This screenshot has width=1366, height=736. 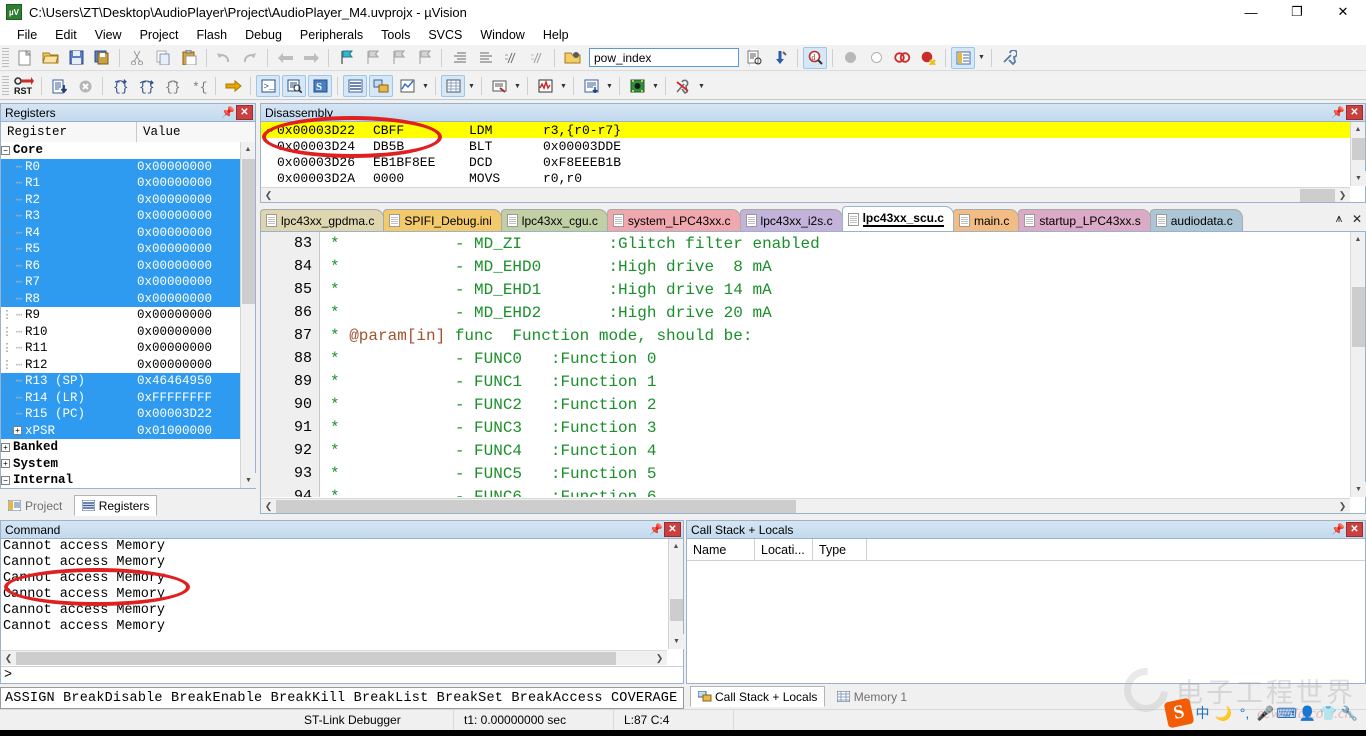 I want to click on register-row: ⋮ ⋯ R10 0x00000000, so click(x=120, y=332).